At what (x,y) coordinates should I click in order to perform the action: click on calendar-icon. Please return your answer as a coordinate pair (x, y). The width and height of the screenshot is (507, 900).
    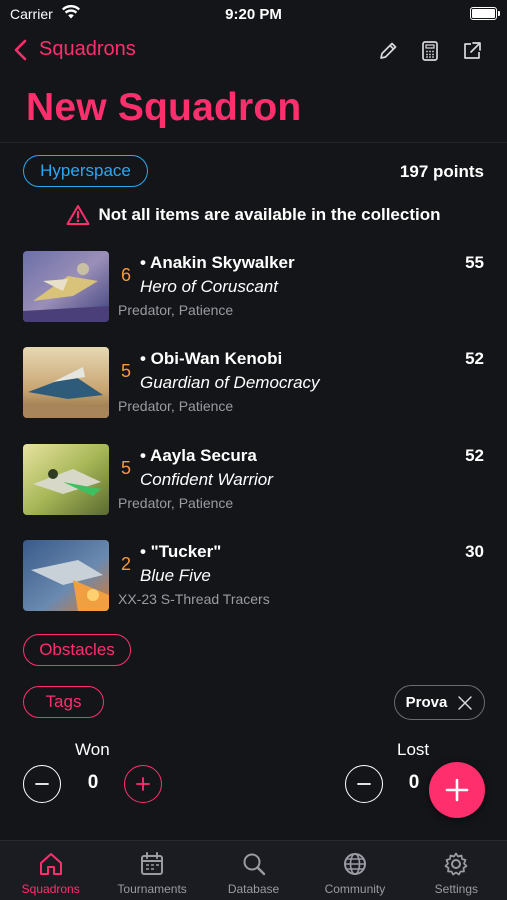
    Looking at the image, I should click on (152, 863).